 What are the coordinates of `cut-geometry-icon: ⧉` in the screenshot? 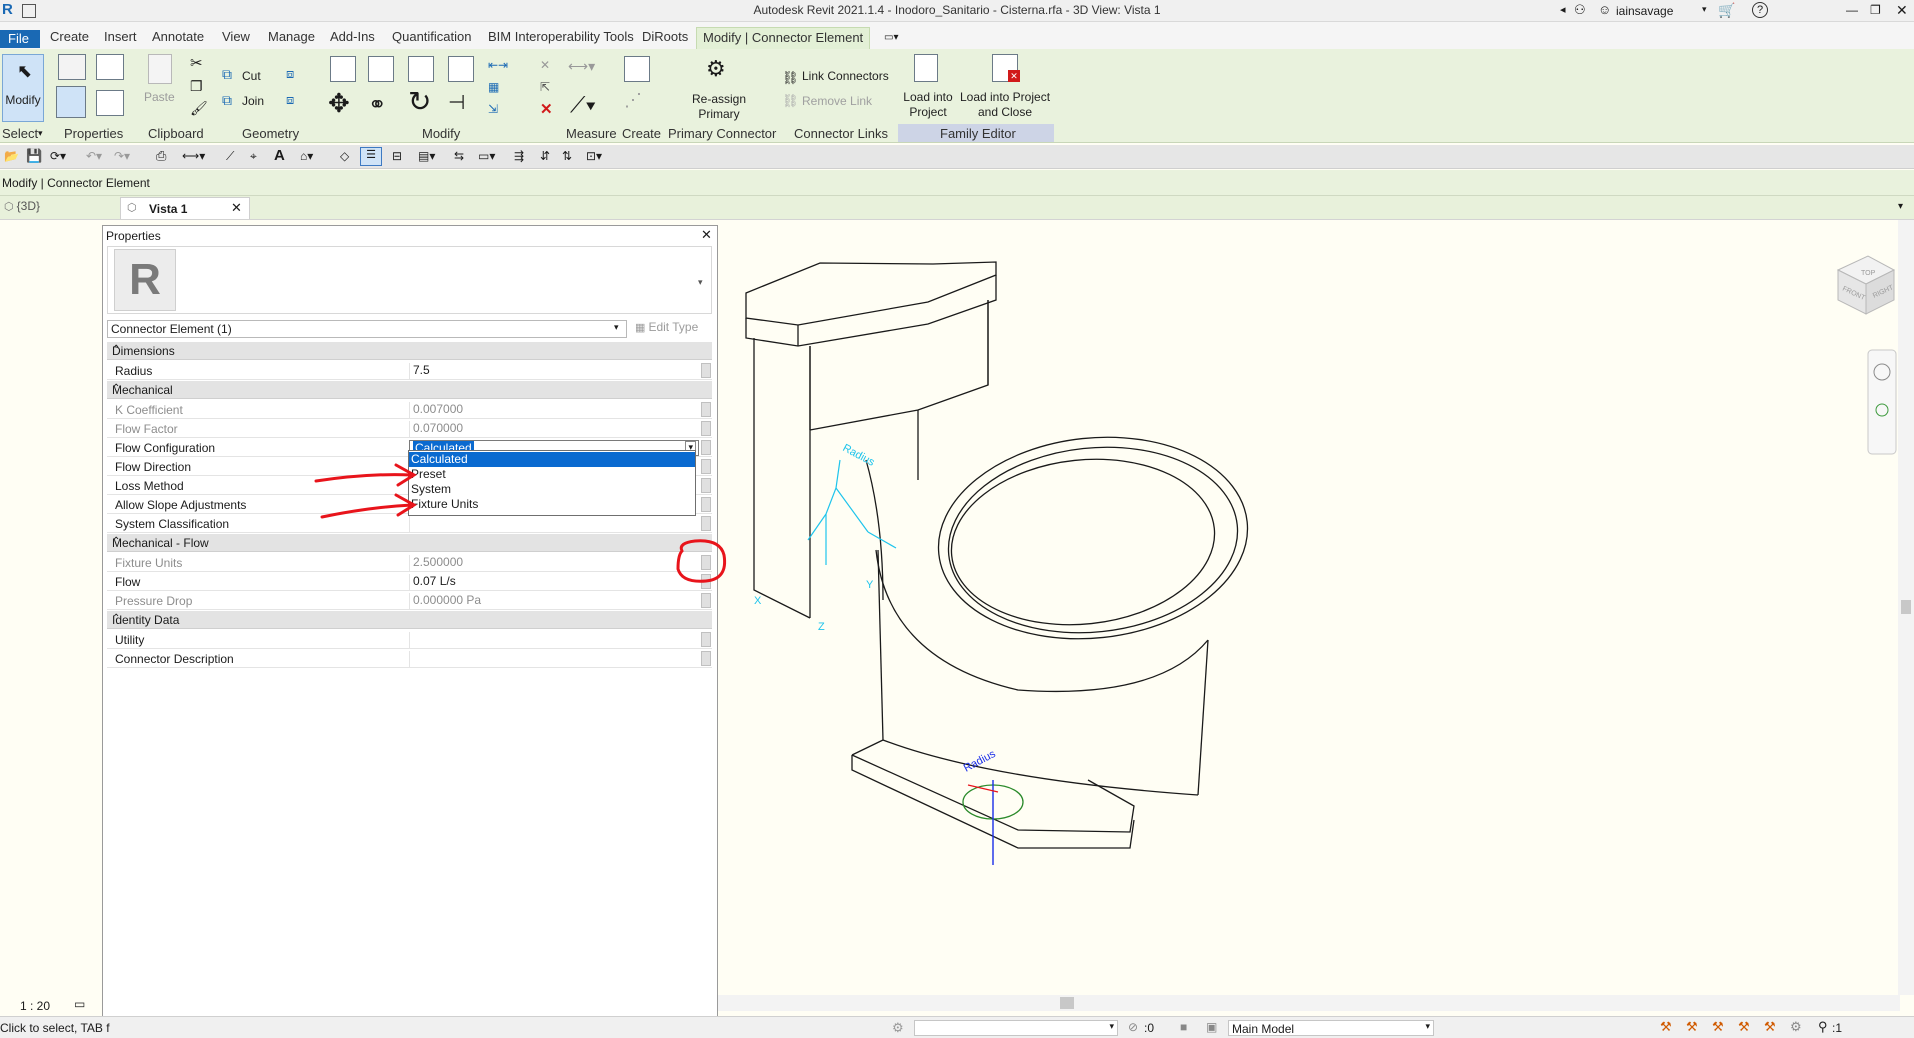 It's located at (227, 74).